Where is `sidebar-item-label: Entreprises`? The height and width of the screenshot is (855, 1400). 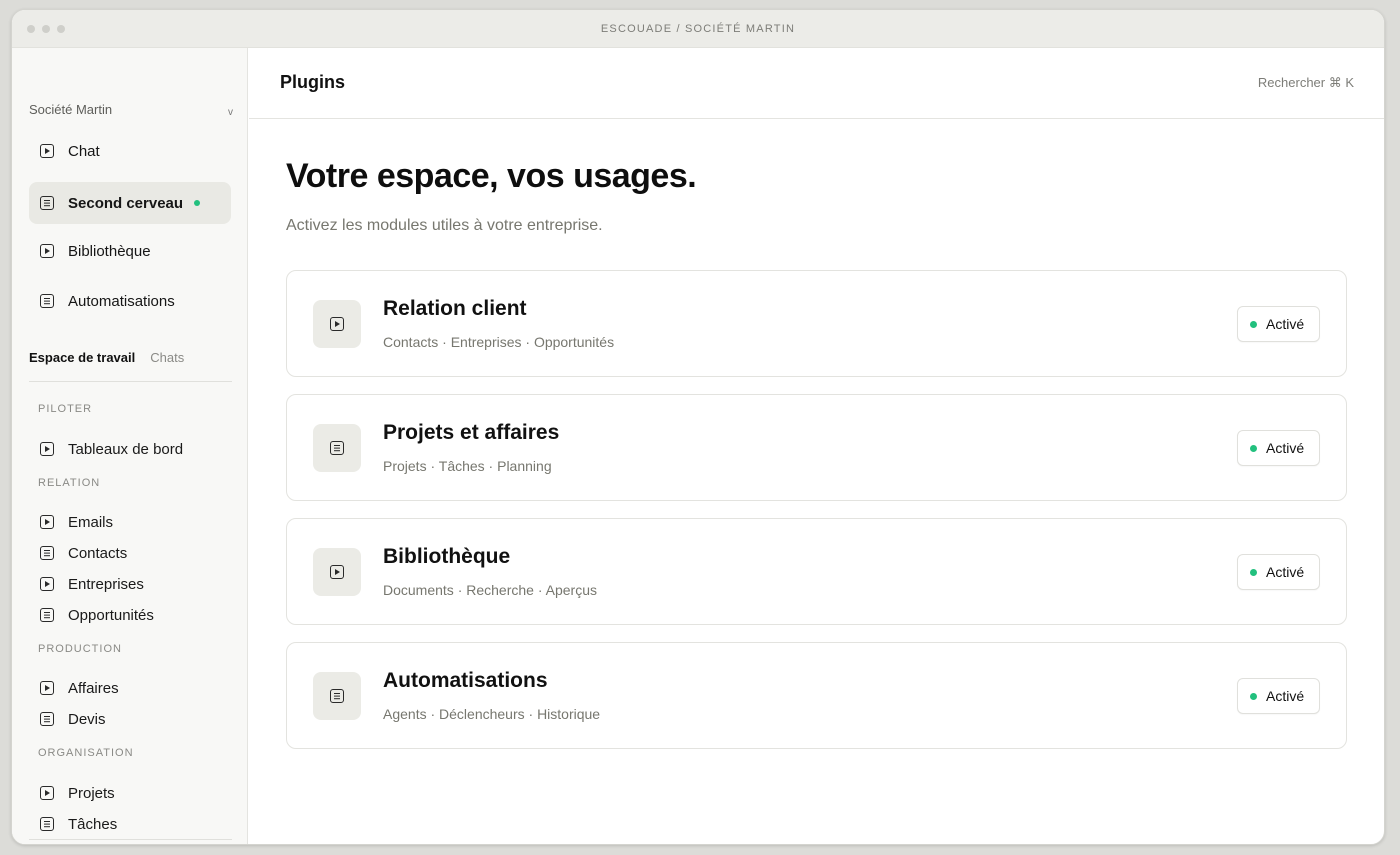 sidebar-item-label: Entreprises is located at coordinates (106, 584).